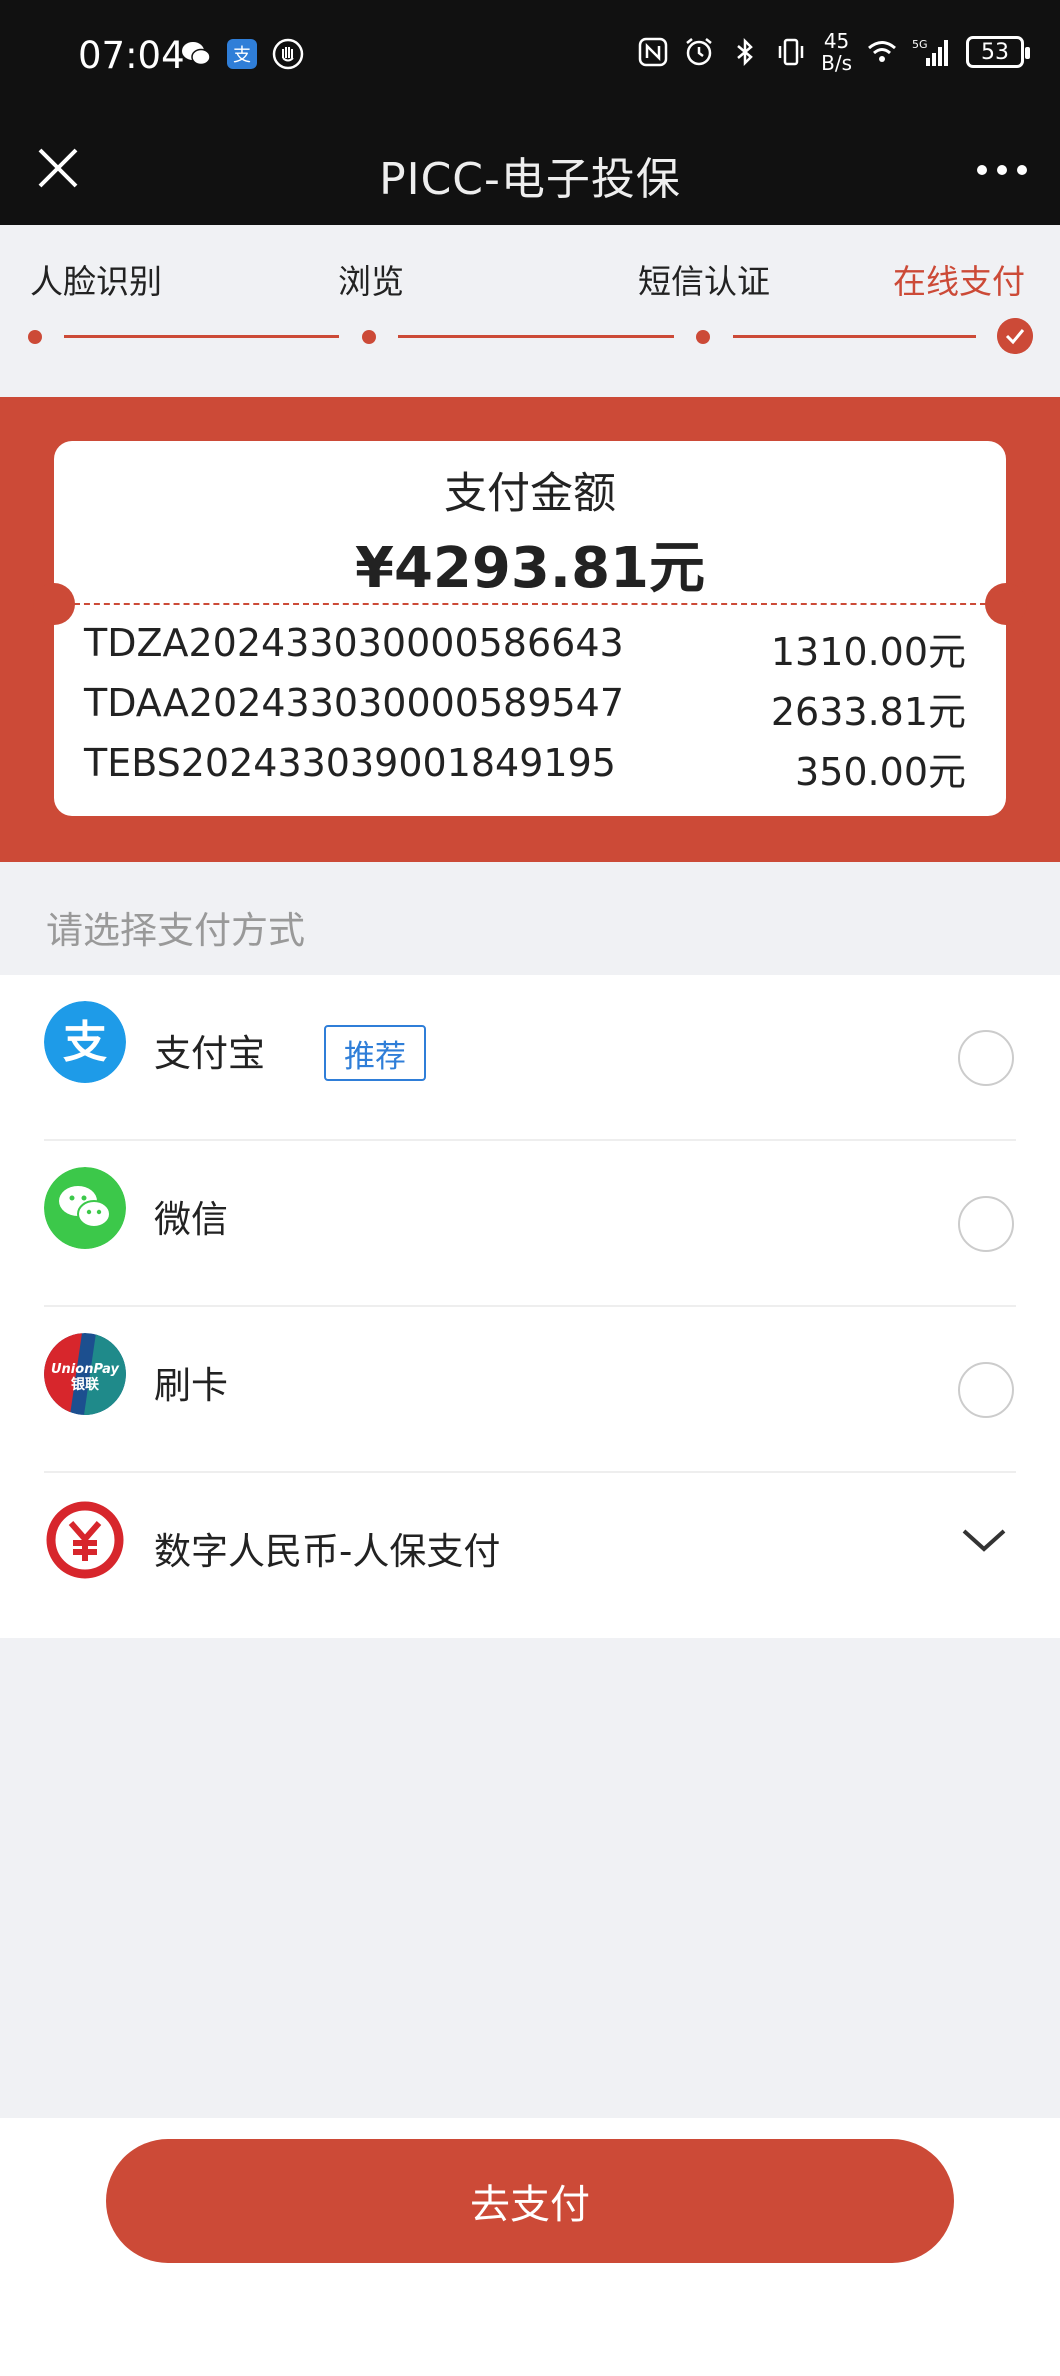 The width and height of the screenshot is (1060, 2376). Describe the element at coordinates (882, 52) in the screenshot. I see `wifi-icon` at that location.